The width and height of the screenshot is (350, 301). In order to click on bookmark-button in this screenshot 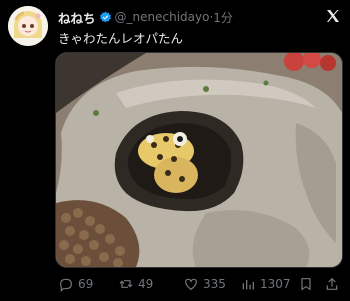, I will do `click(306, 284)`.